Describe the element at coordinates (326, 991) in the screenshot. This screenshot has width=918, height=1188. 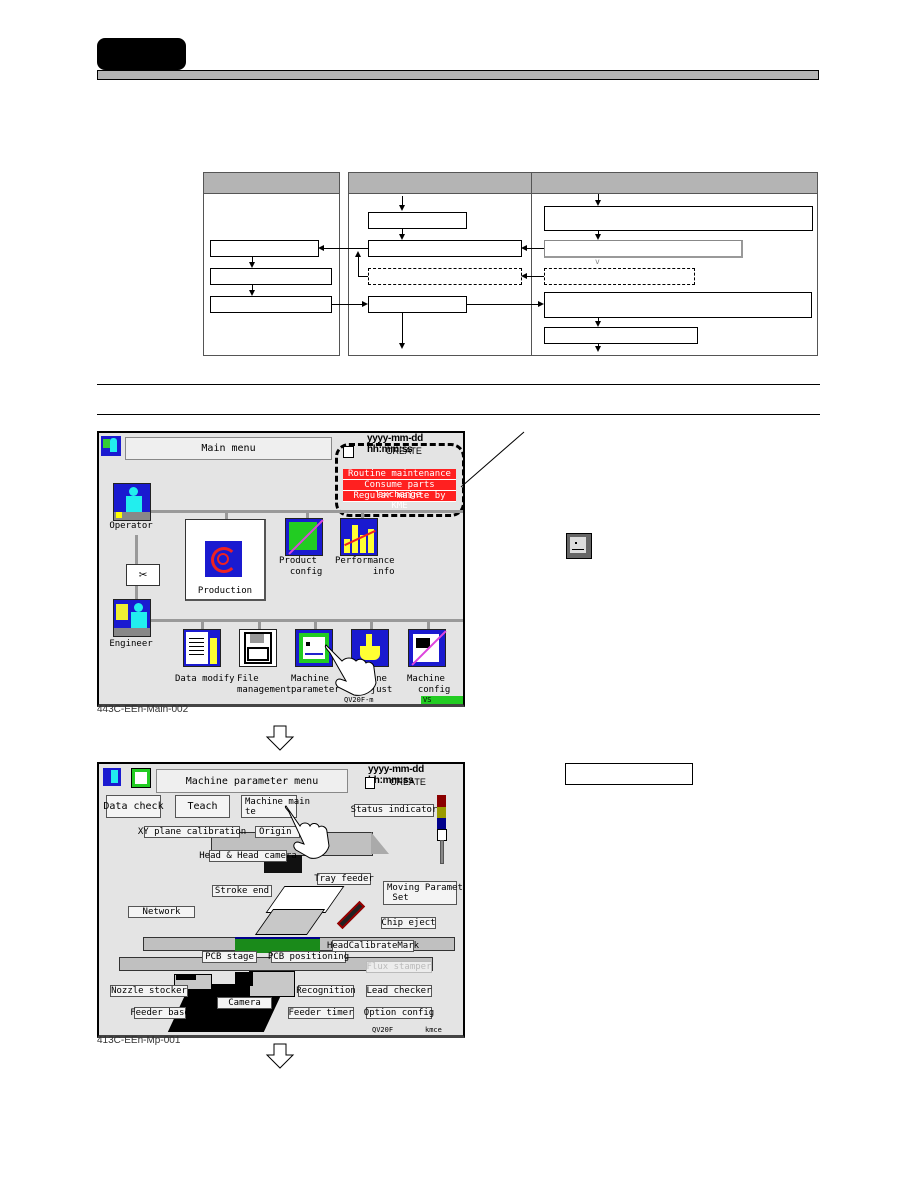
I see `recognition-button: Recognition` at that location.